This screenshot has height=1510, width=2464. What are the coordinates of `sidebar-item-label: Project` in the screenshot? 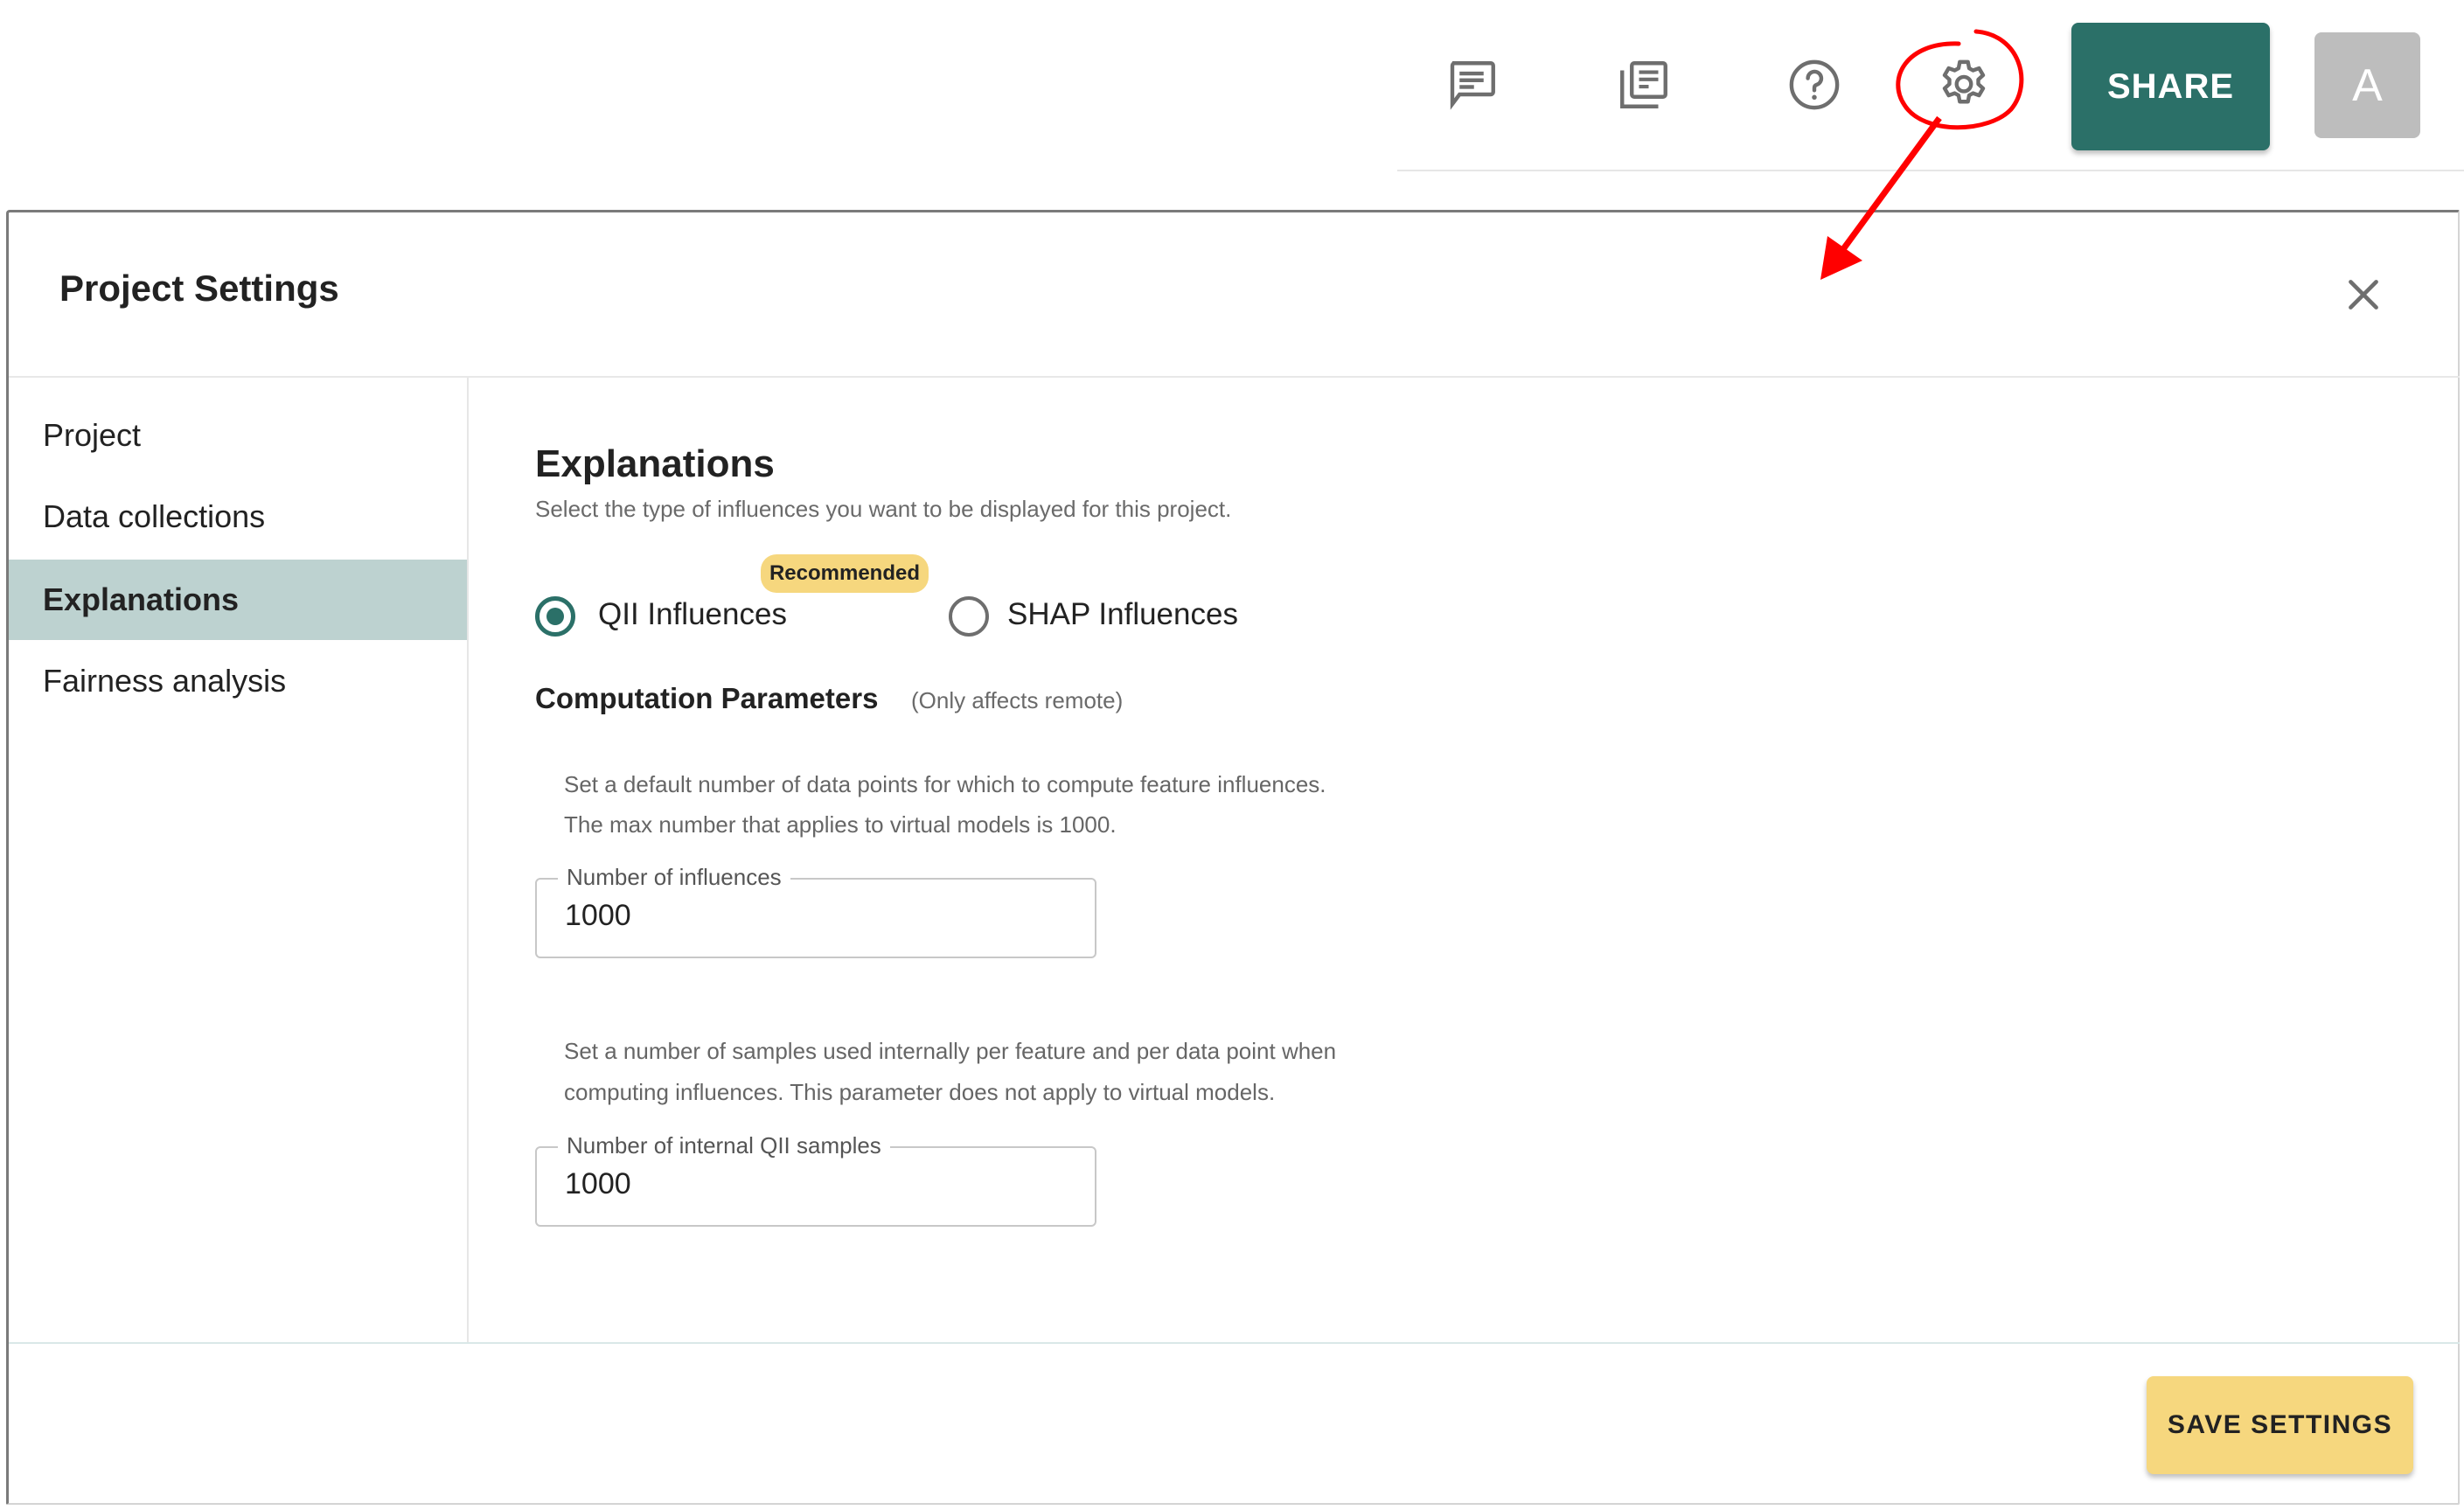 It's located at (92, 435).